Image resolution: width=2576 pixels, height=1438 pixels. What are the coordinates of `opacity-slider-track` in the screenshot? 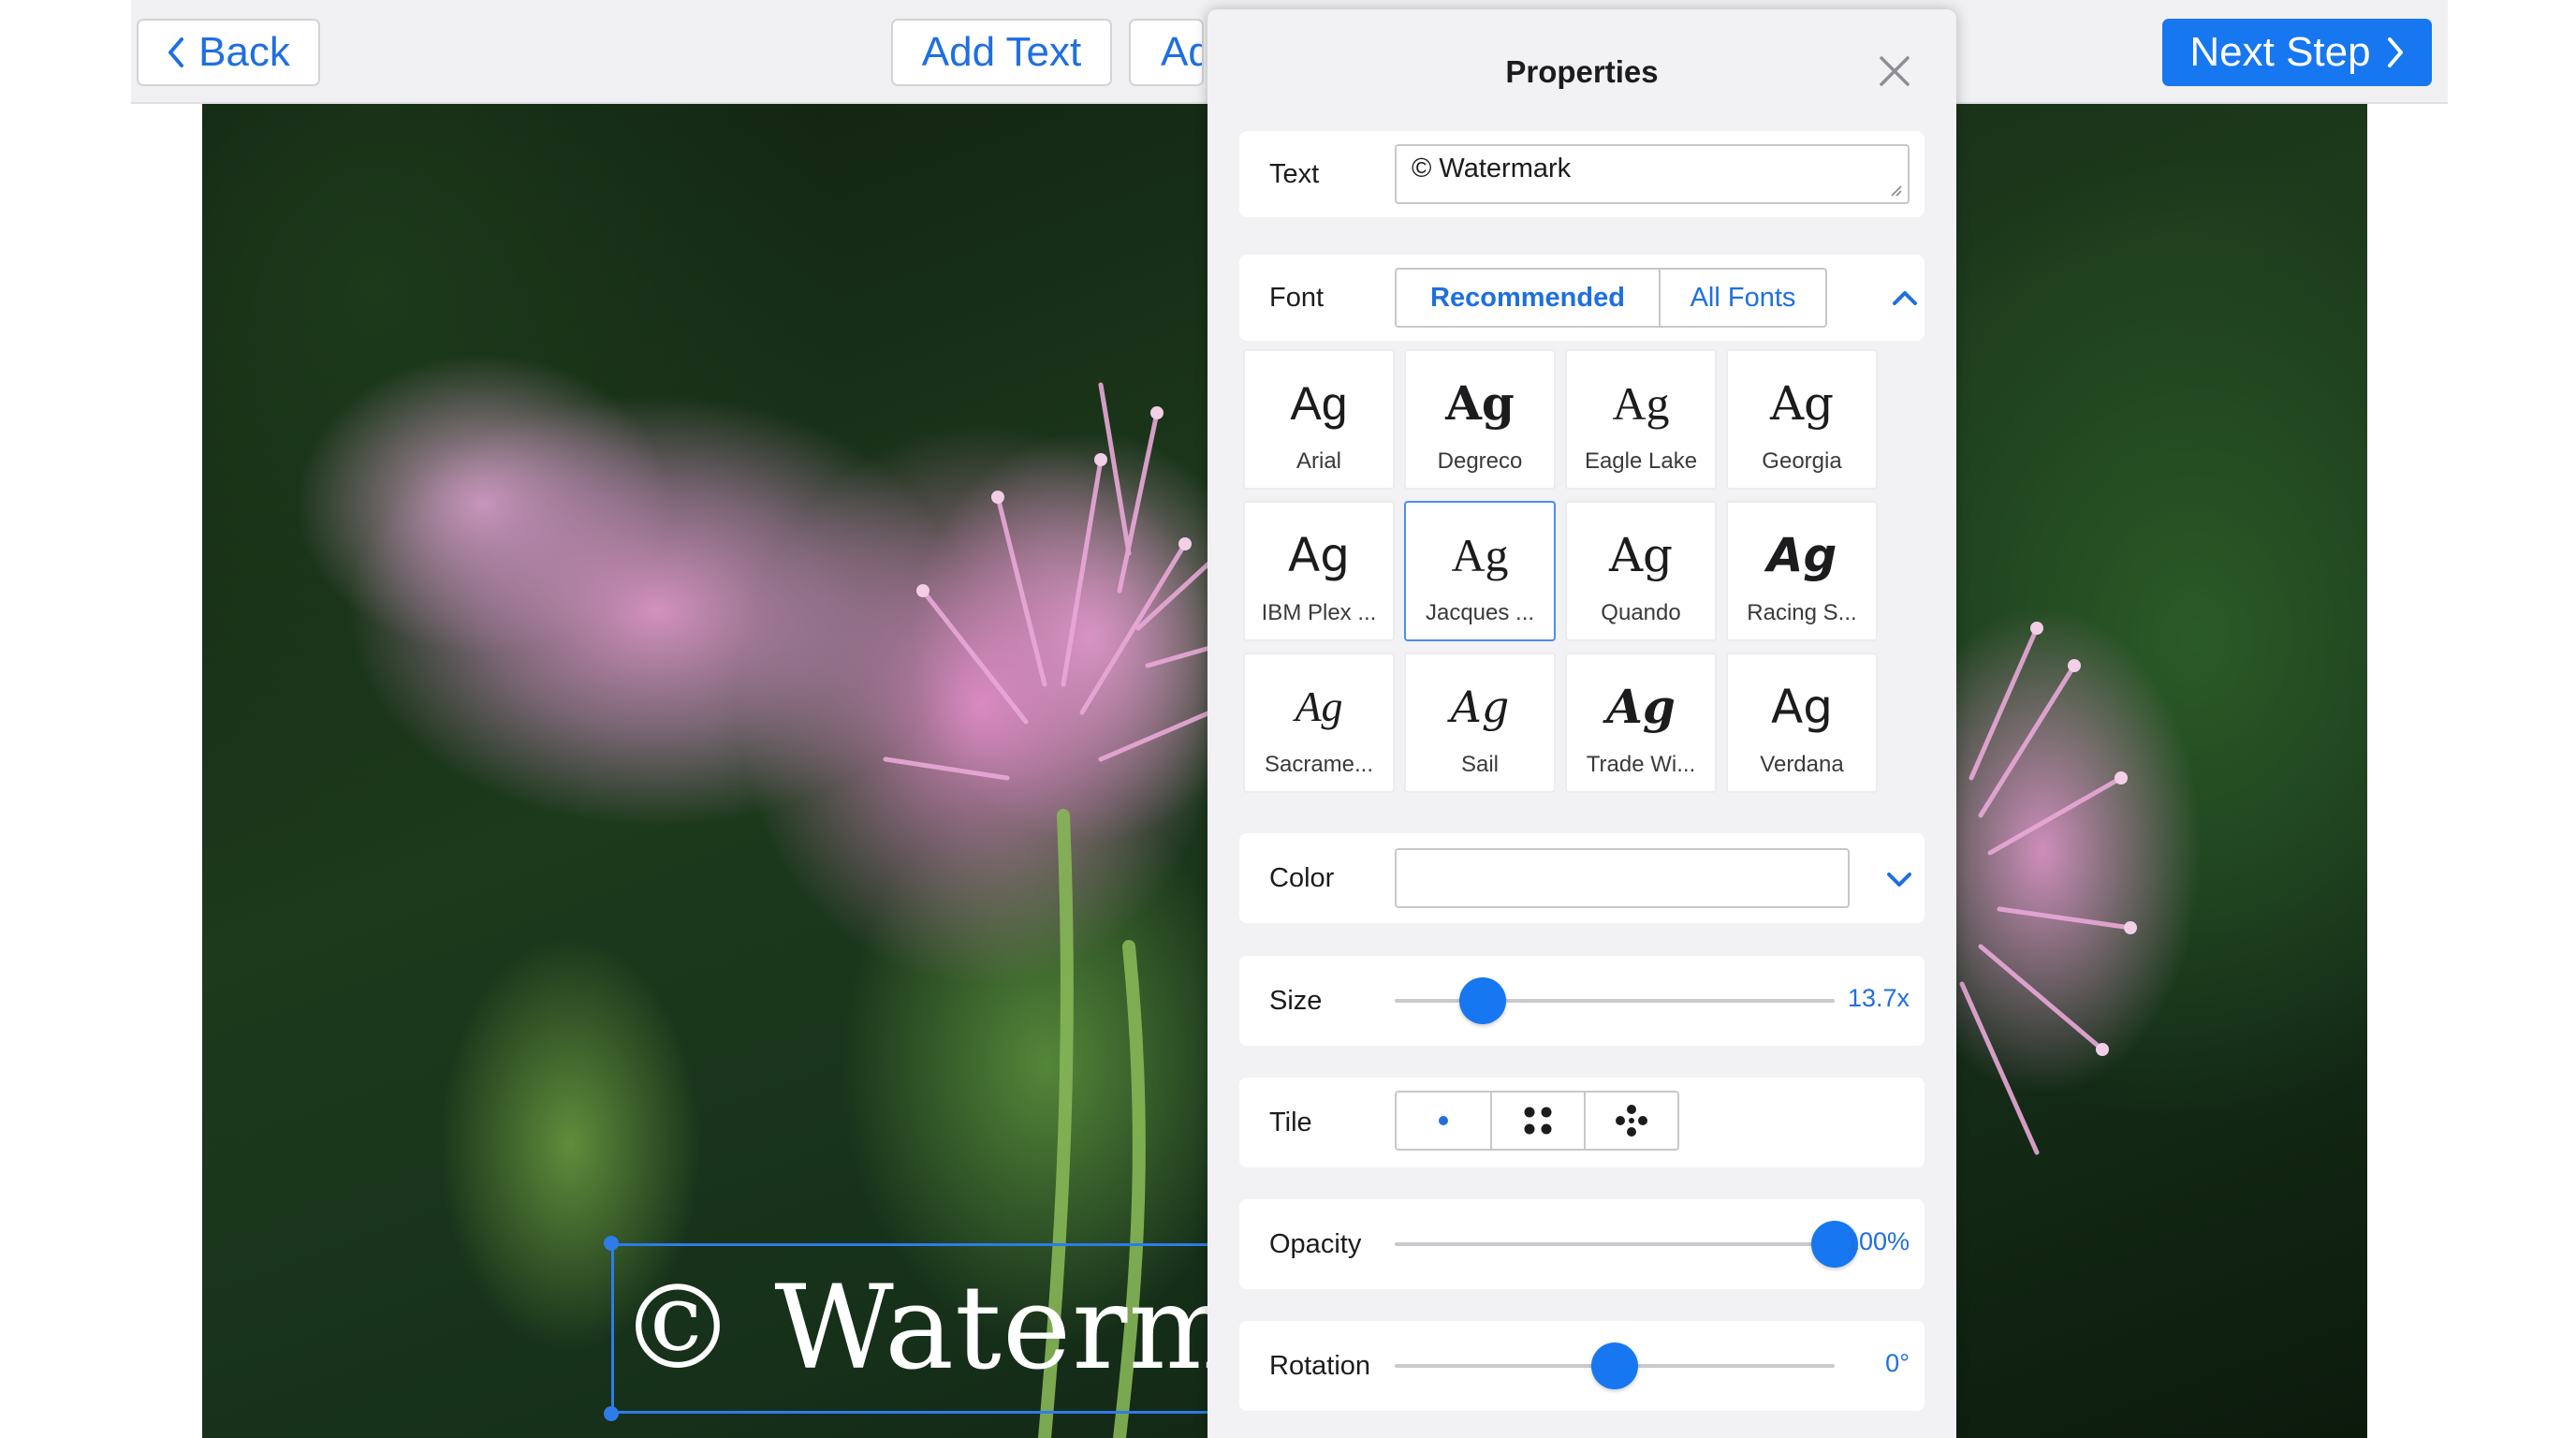 It's located at (1615, 1244).